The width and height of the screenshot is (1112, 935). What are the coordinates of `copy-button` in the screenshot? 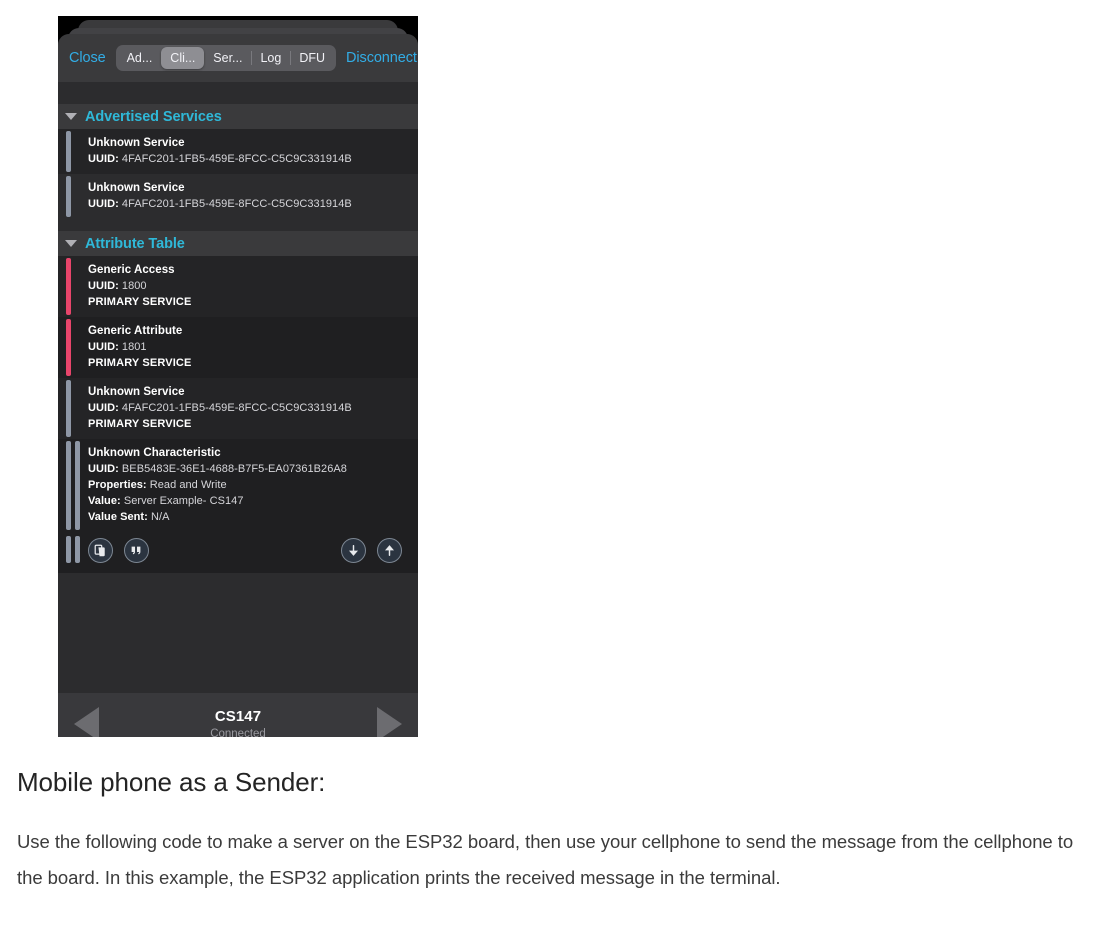 It's located at (100, 550).